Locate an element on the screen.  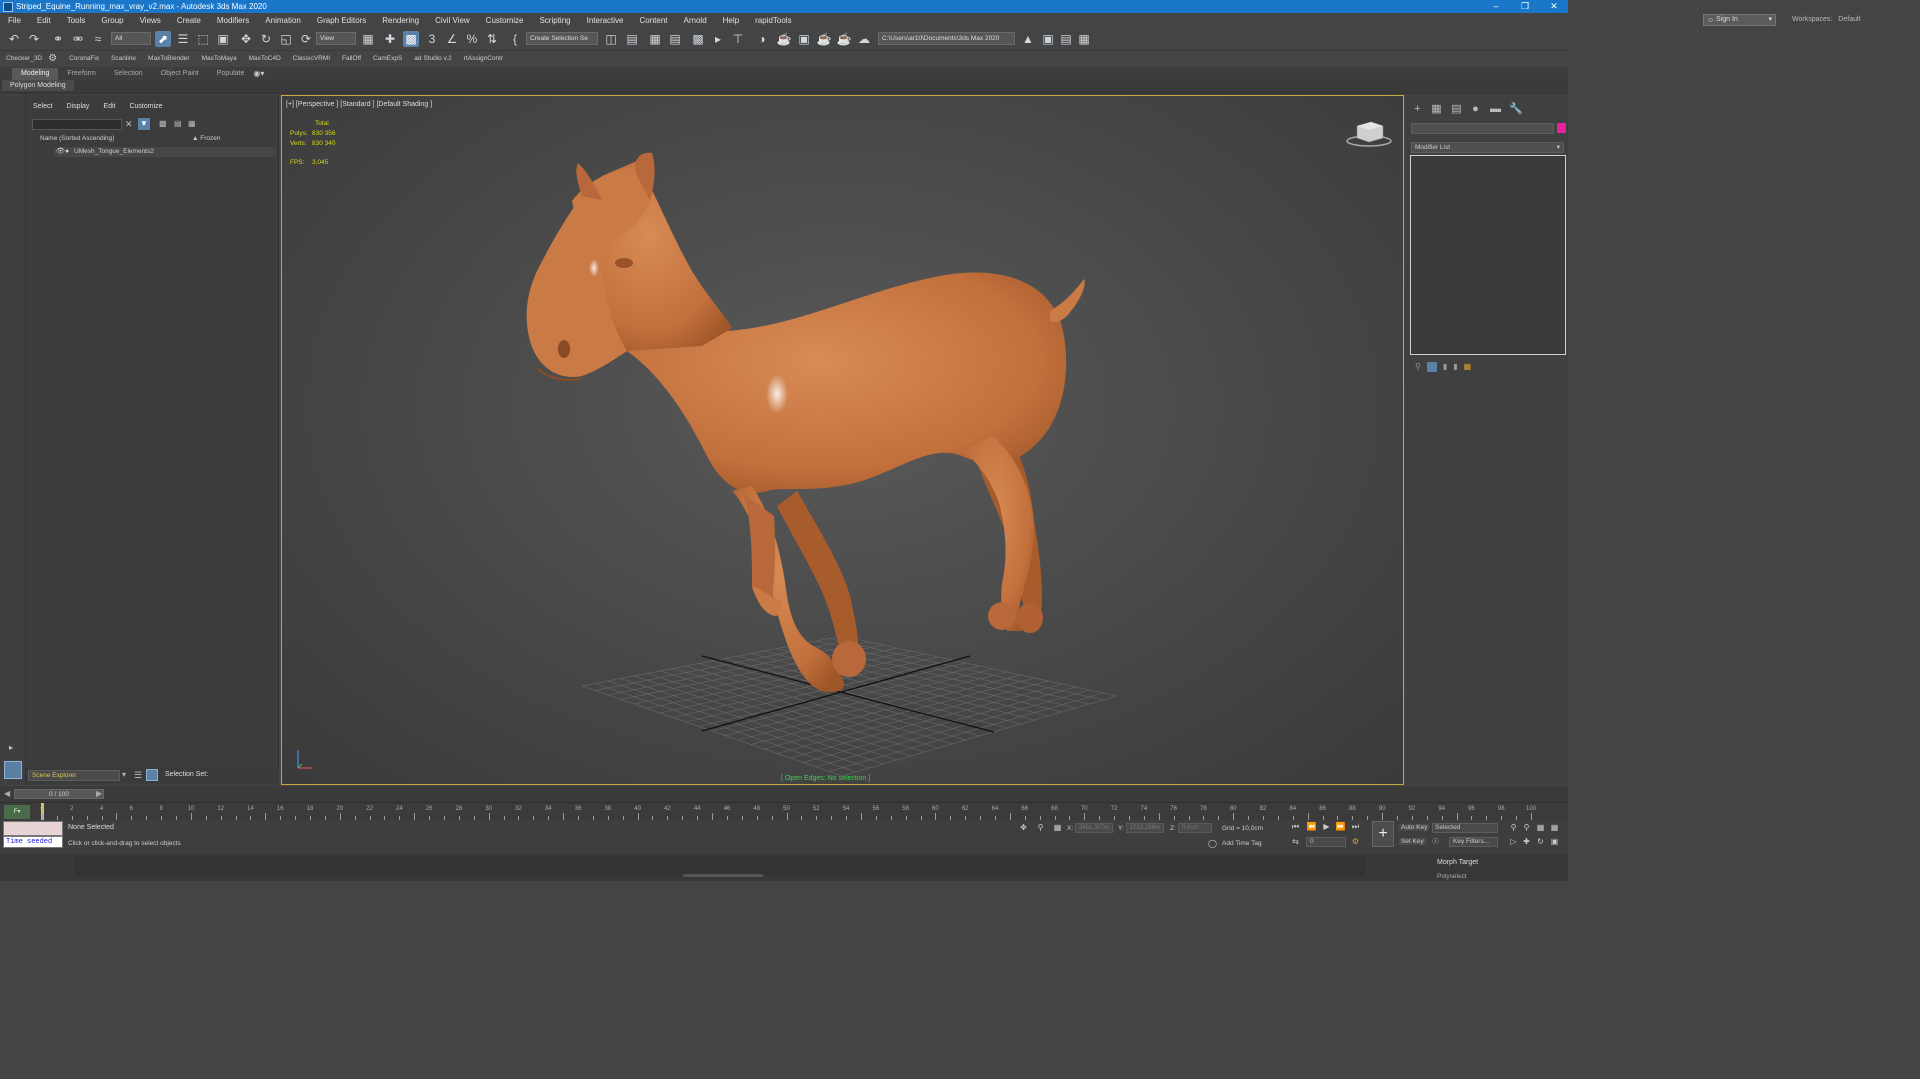
explorer-menu-customize: Customize is located at coordinates (145, 106).